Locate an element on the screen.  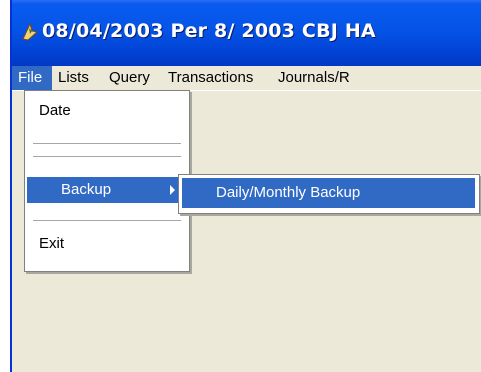
menu-item-exit: Exit is located at coordinates (106, 244).